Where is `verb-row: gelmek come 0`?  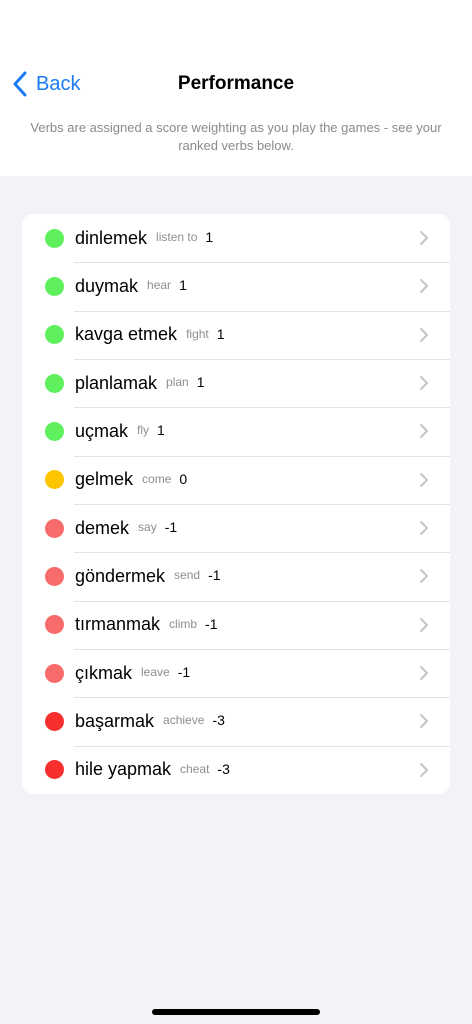 verb-row: gelmek come 0 is located at coordinates (236, 479).